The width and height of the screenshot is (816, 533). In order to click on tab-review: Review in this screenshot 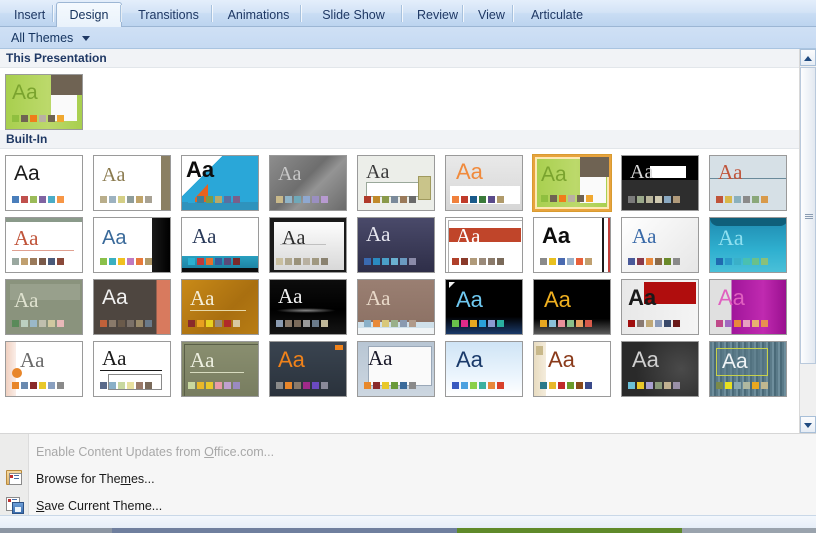, I will do `click(434, 14)`.